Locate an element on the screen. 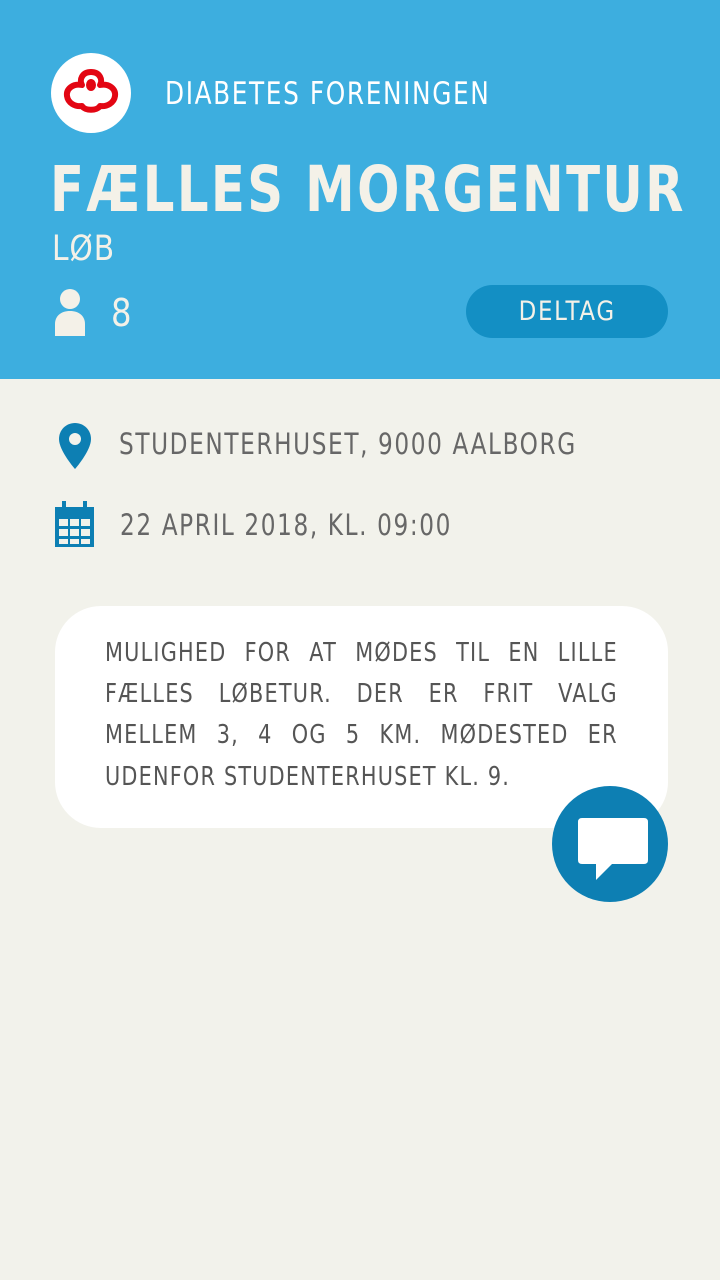 The height and width of the screenshot is (1280, 720). event-title: FÆLLES MORGENTUR is located at coordinates (368, 189).